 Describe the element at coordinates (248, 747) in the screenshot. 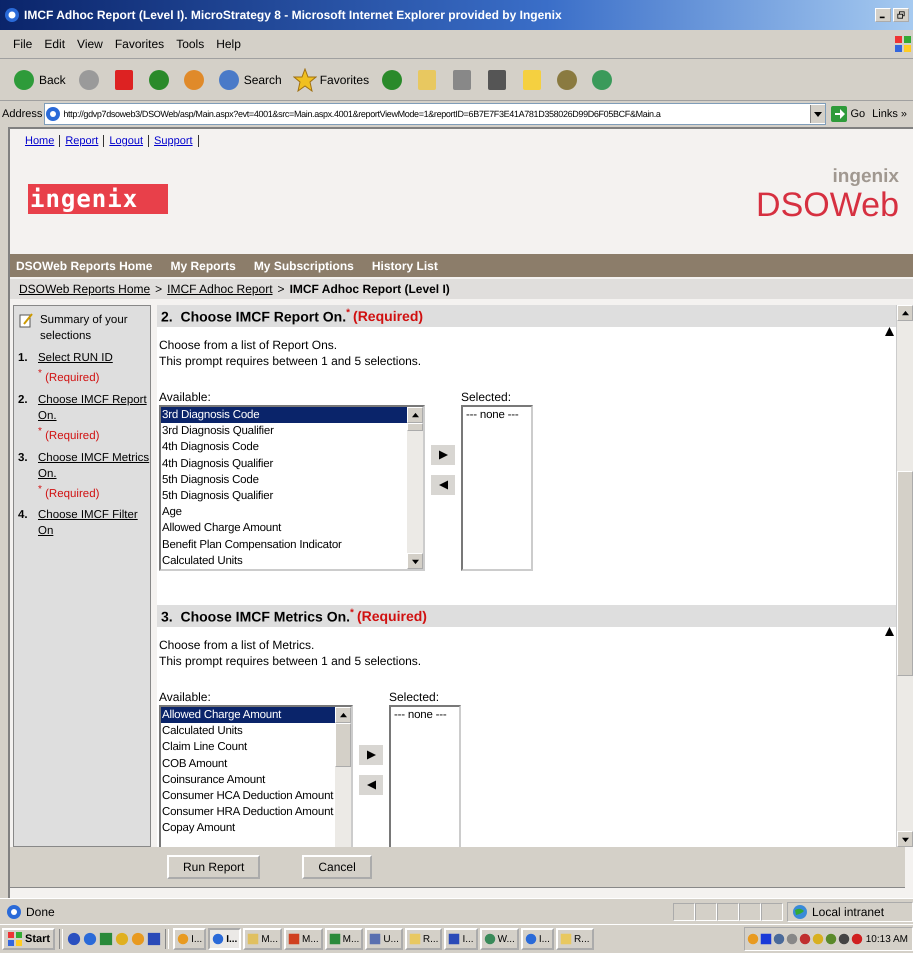

I see `list-option: Claim Line Count` at that location.